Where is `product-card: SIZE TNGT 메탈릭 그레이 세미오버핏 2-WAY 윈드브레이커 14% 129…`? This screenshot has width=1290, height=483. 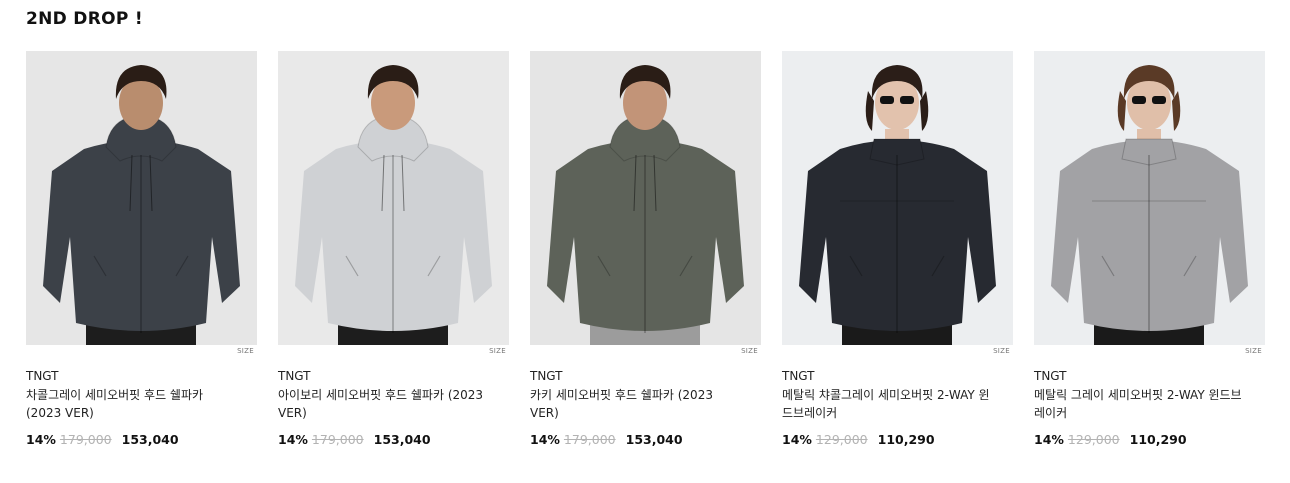
product-card: SIZE TNGT 메탈릭 그레이 세미오버핏 2-WAY 윈드브레이커 14% 129… is located at coordinates (1150, 249).